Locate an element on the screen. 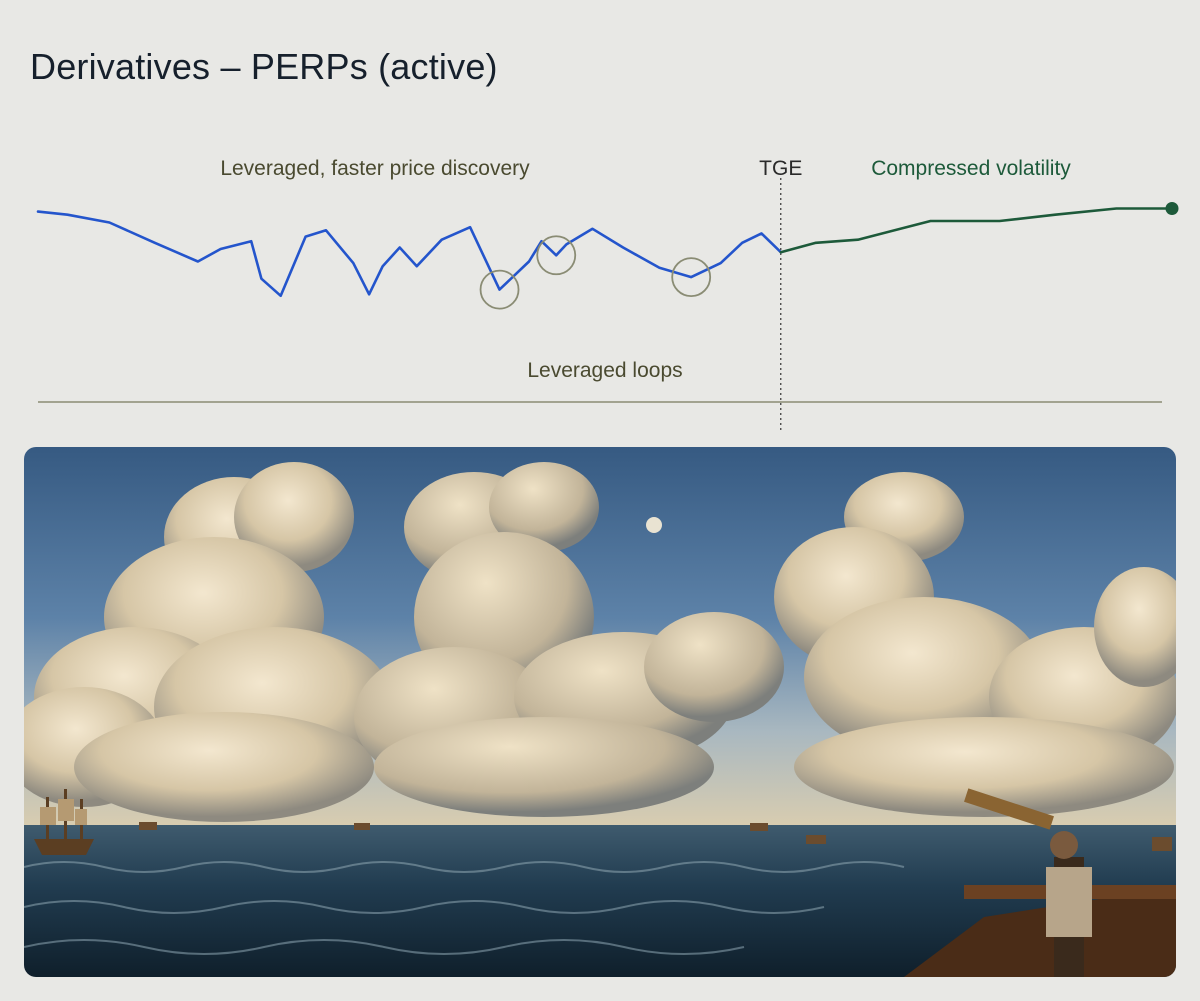 Image resolution: width=1200 pixels, height=1001 pixels. leveraged-loops-annotation: Leveraged loops is located at coordinates (604, 370).